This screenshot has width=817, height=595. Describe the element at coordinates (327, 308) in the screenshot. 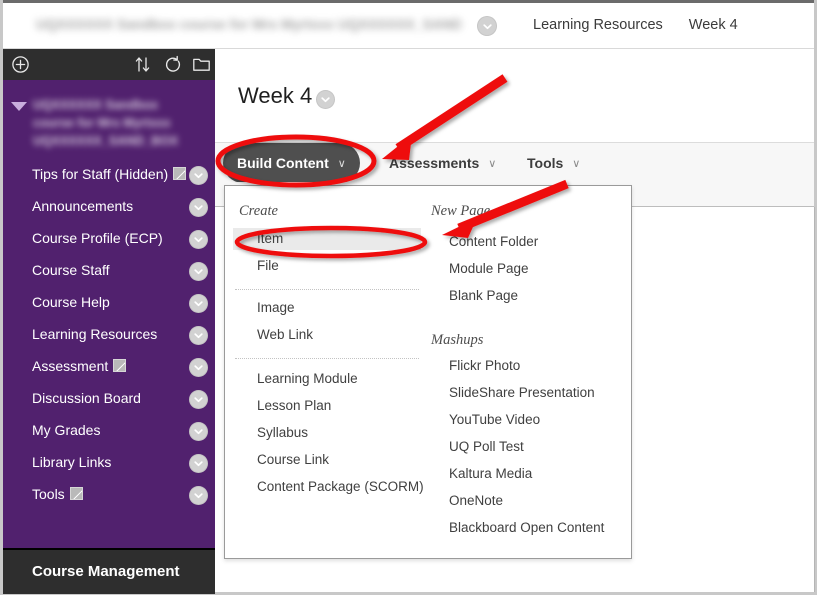

I see `menu-item-image: Image` at that location.